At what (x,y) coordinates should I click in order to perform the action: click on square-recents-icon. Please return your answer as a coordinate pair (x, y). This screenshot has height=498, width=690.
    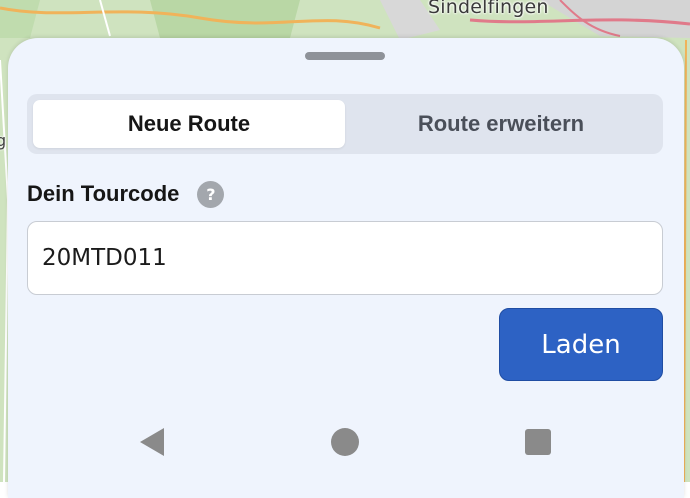
    Looking at the image, I should click on (538, 442).